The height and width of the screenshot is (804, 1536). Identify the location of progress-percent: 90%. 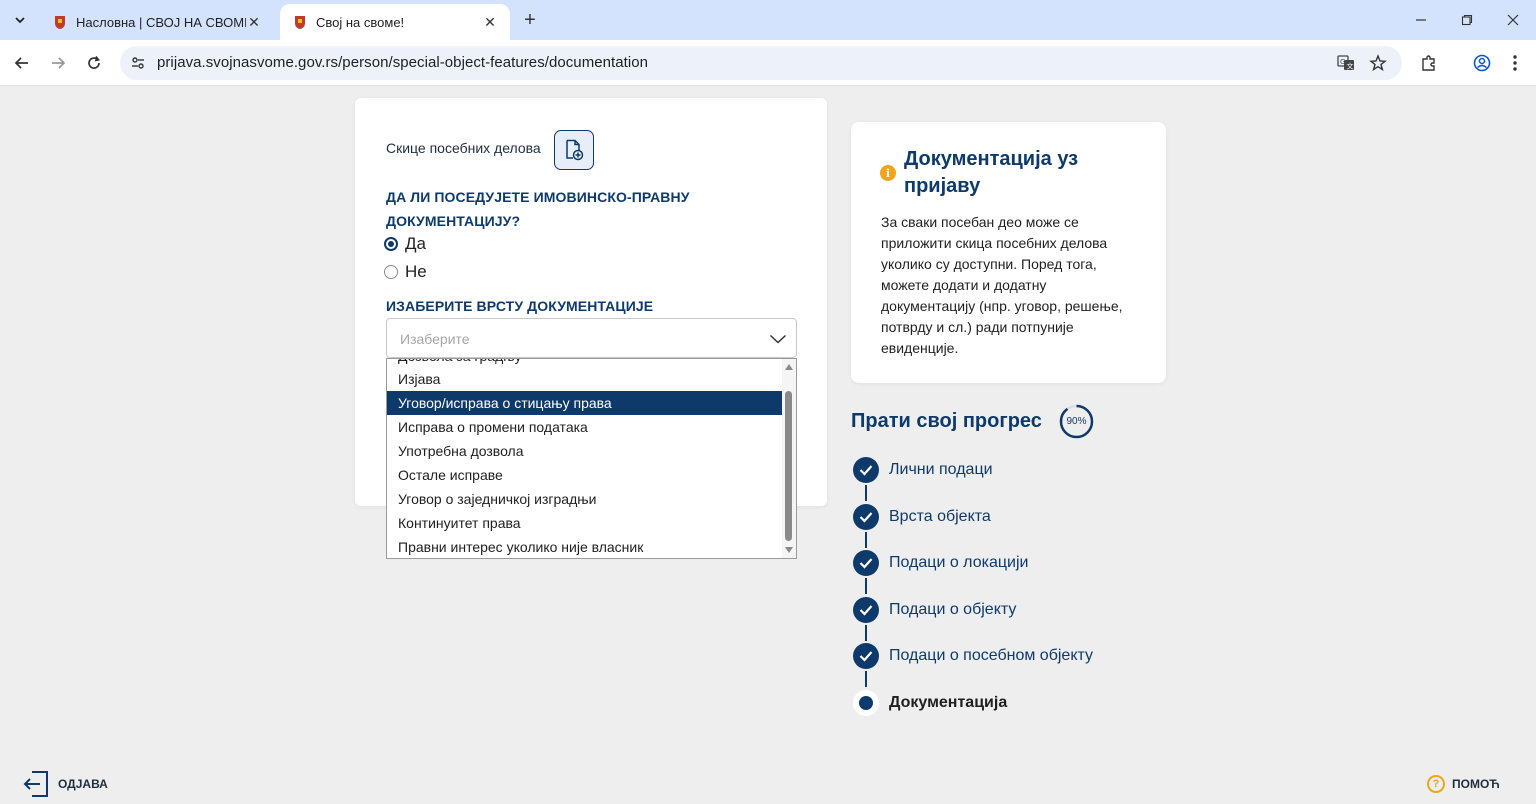
(1076, 421).